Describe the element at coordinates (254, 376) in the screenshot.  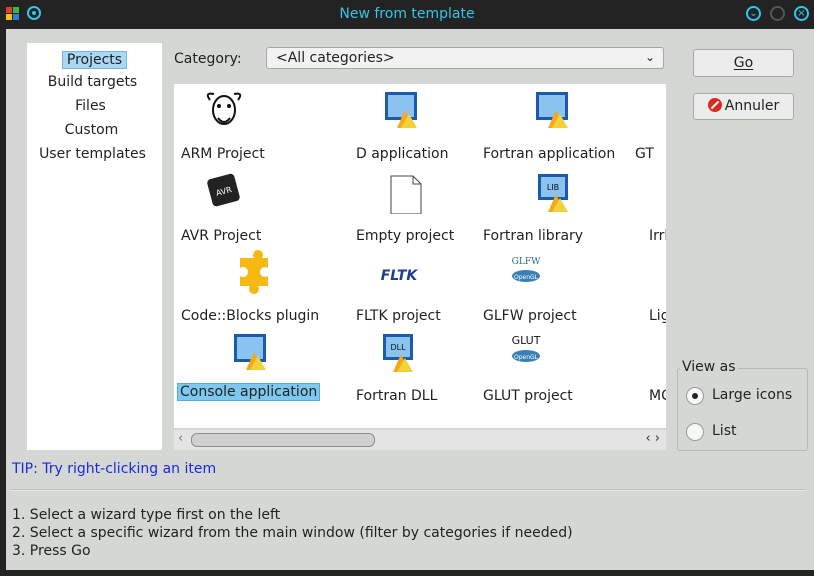
I see `template-console-application: Console application` at that location.